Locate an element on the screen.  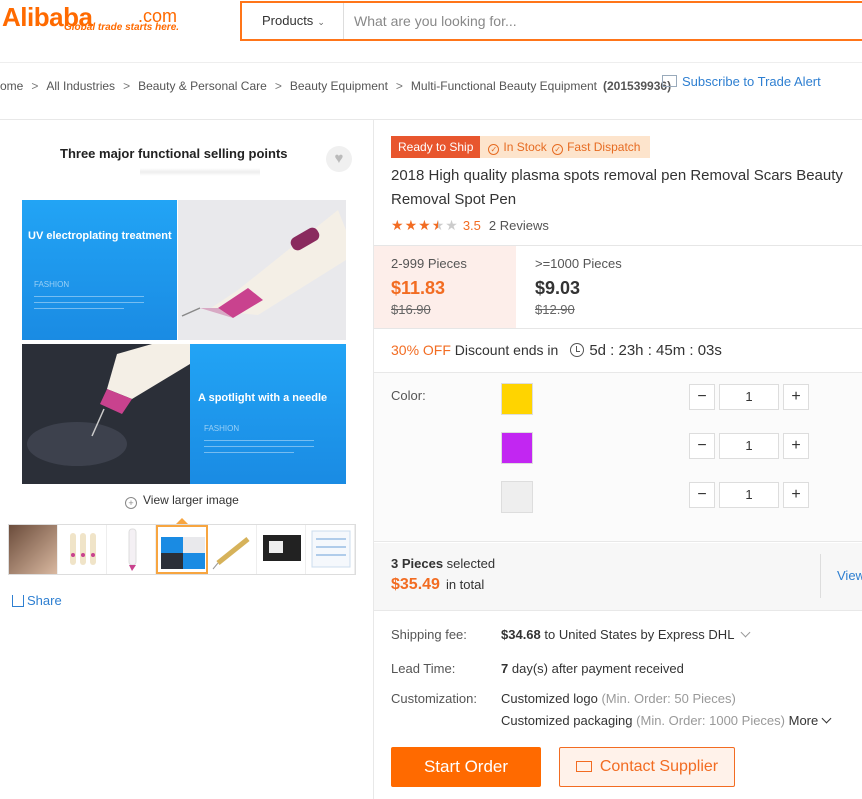
image-headline: Three major functional selling points is located at coordinates (174, 153).